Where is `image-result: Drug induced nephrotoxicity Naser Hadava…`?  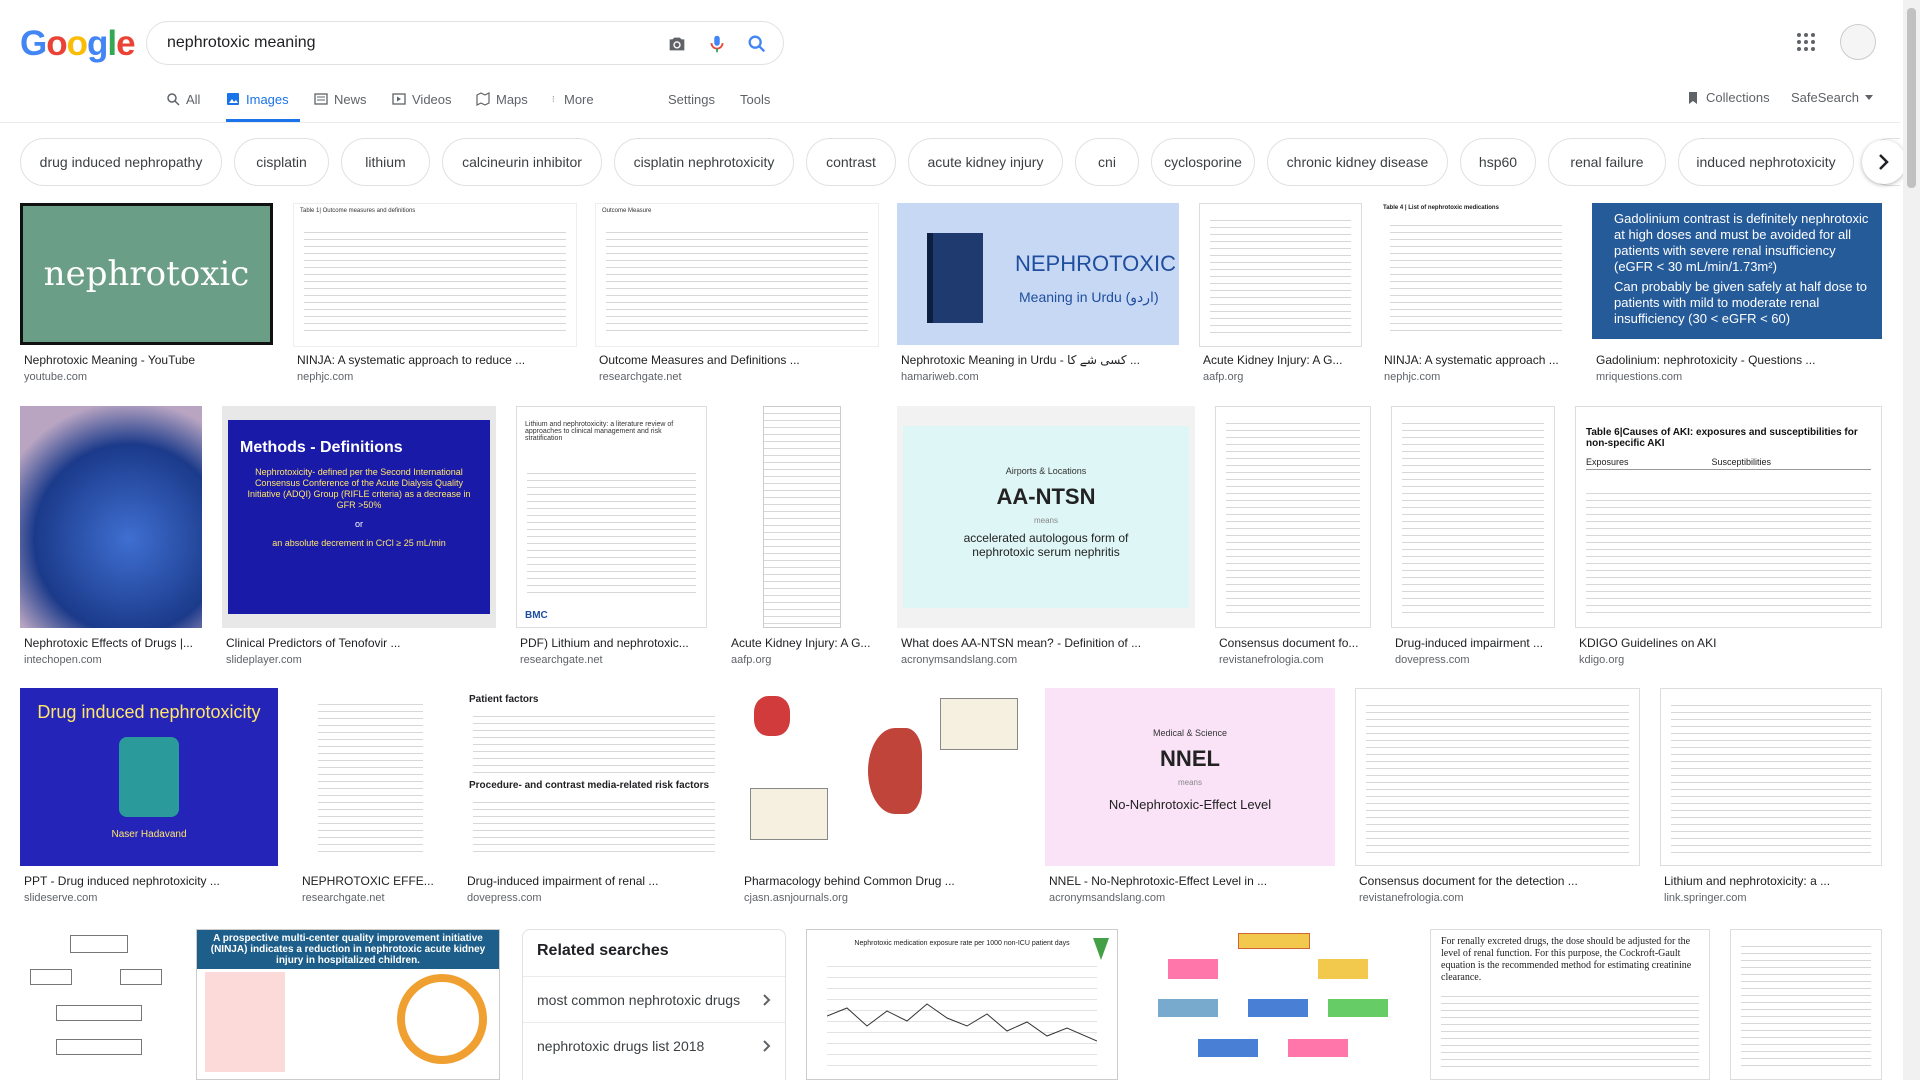
image-result: Drug induced nephrotoxicity Naser Hadava… is located at coordinates (149, 797).